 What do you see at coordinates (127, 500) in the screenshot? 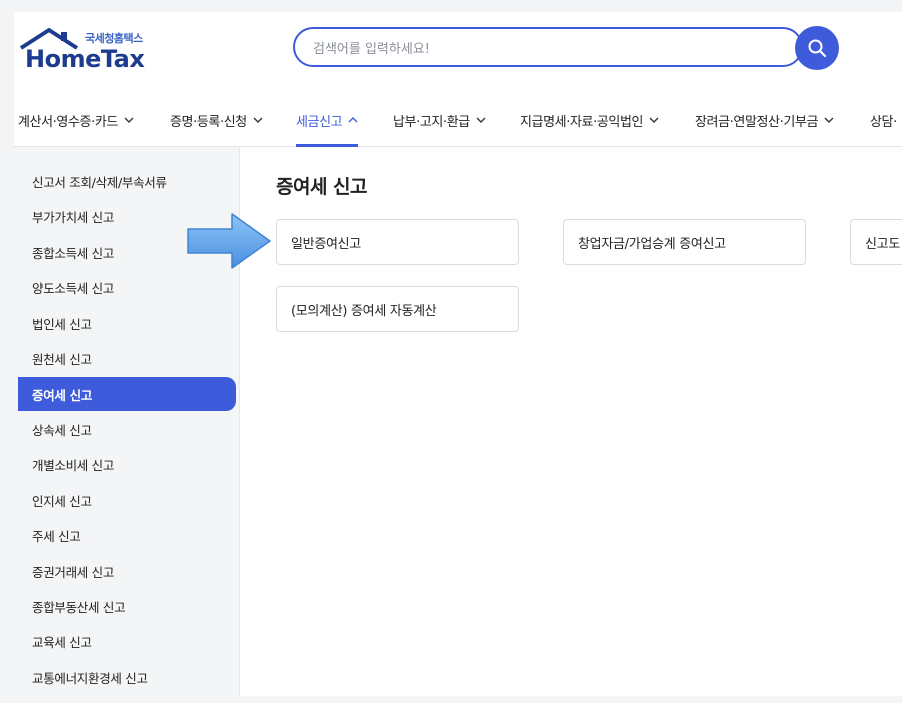
I see `sidebar-item-stamp-tax: 인지세 신고` at bounding box center [127, 500].